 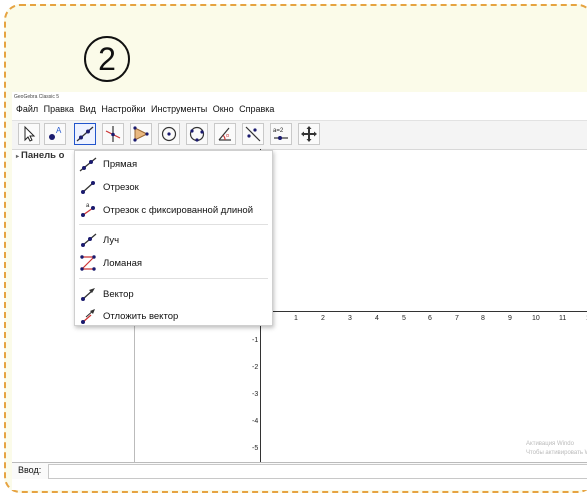 I want to click on reflect-tool-button, so click(x=253, y=134).